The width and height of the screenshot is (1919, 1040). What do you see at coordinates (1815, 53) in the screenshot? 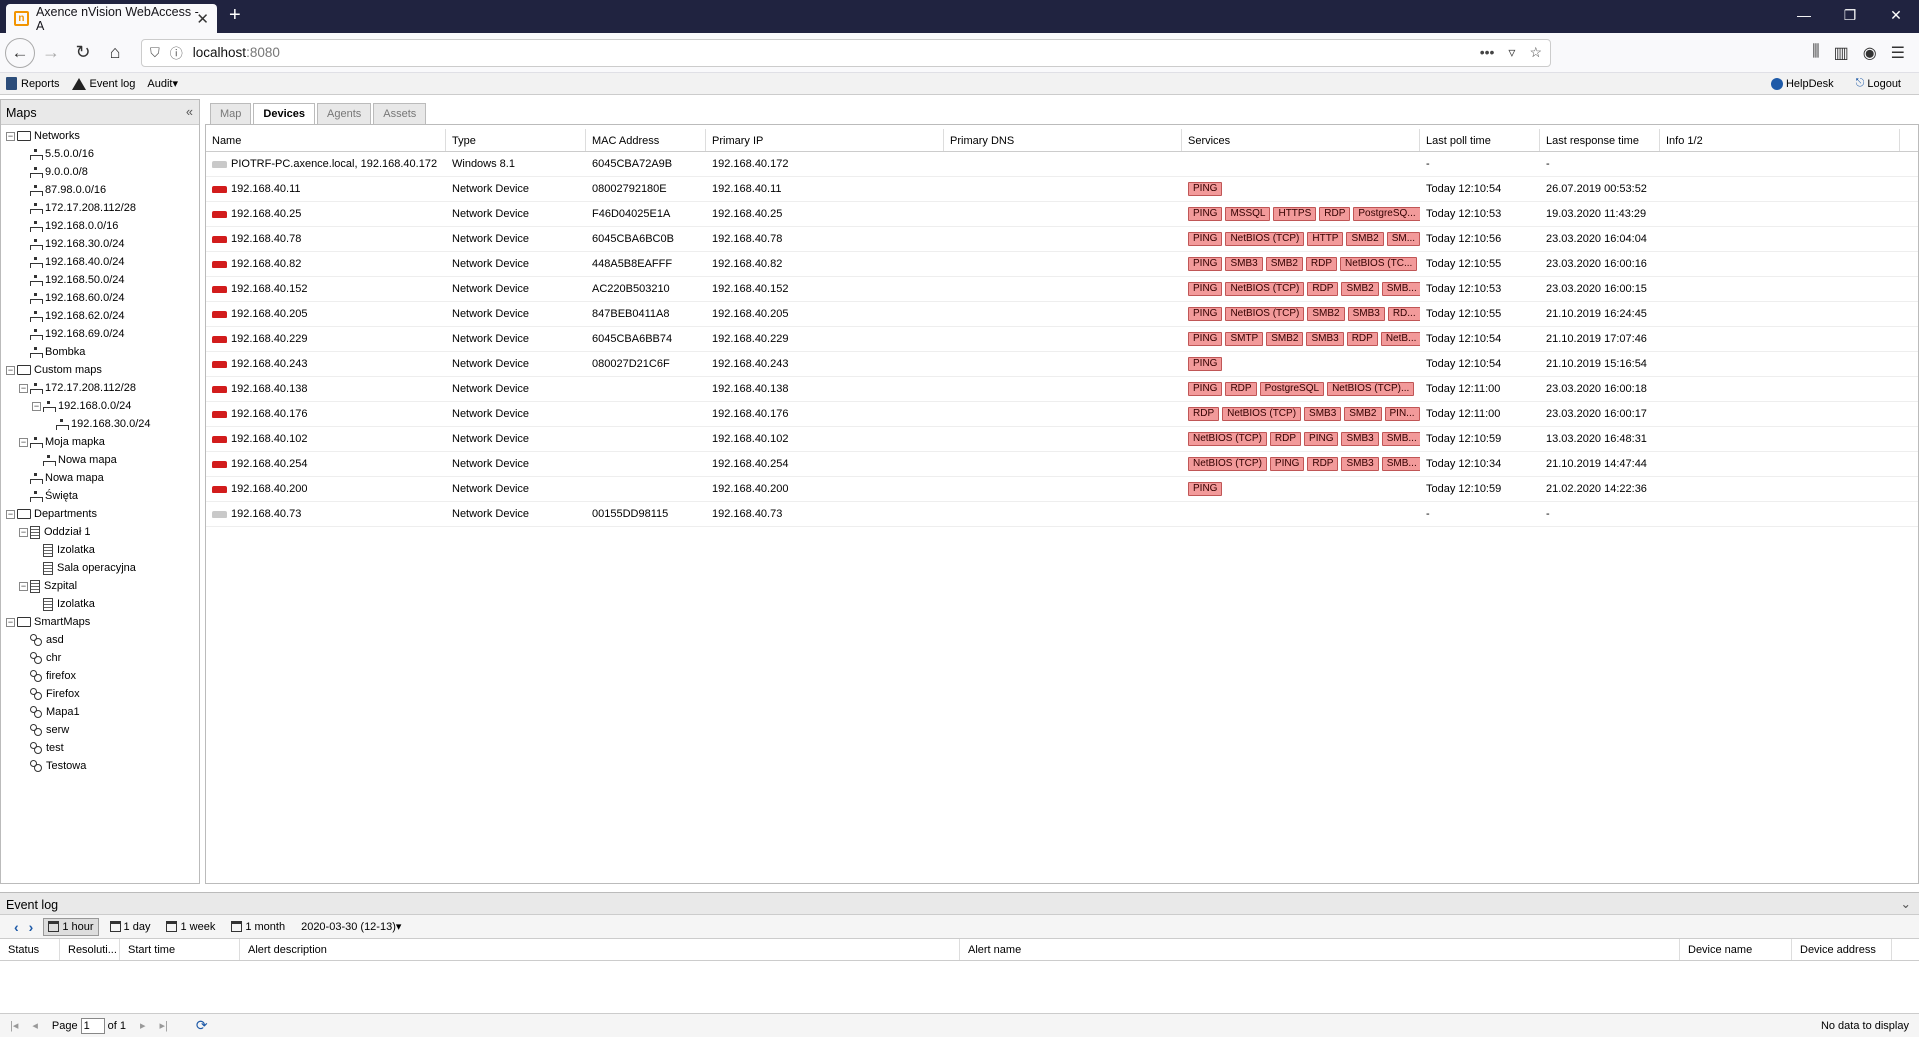
I see `library-icon: ⫼` at bounding box center [1815, 53].